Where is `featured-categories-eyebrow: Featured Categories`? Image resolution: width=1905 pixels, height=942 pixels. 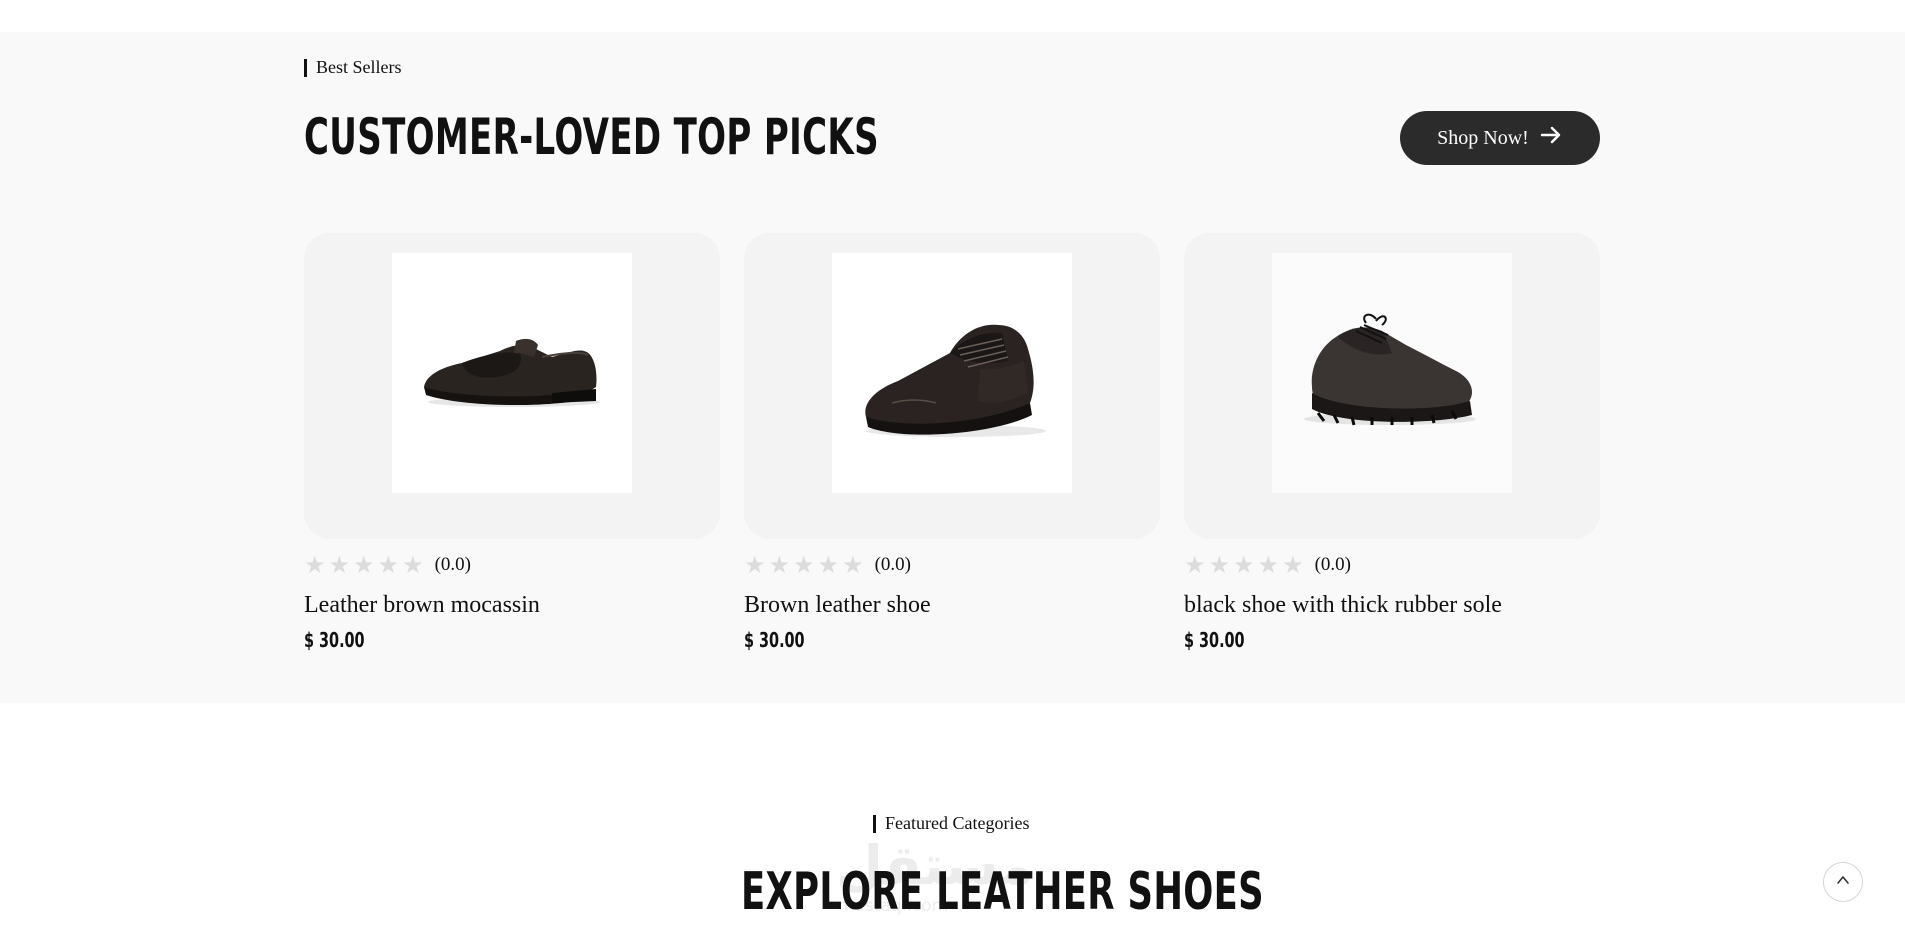
featured-categories-eyebrow: Featured Categories is located at coordinates (951, 823).